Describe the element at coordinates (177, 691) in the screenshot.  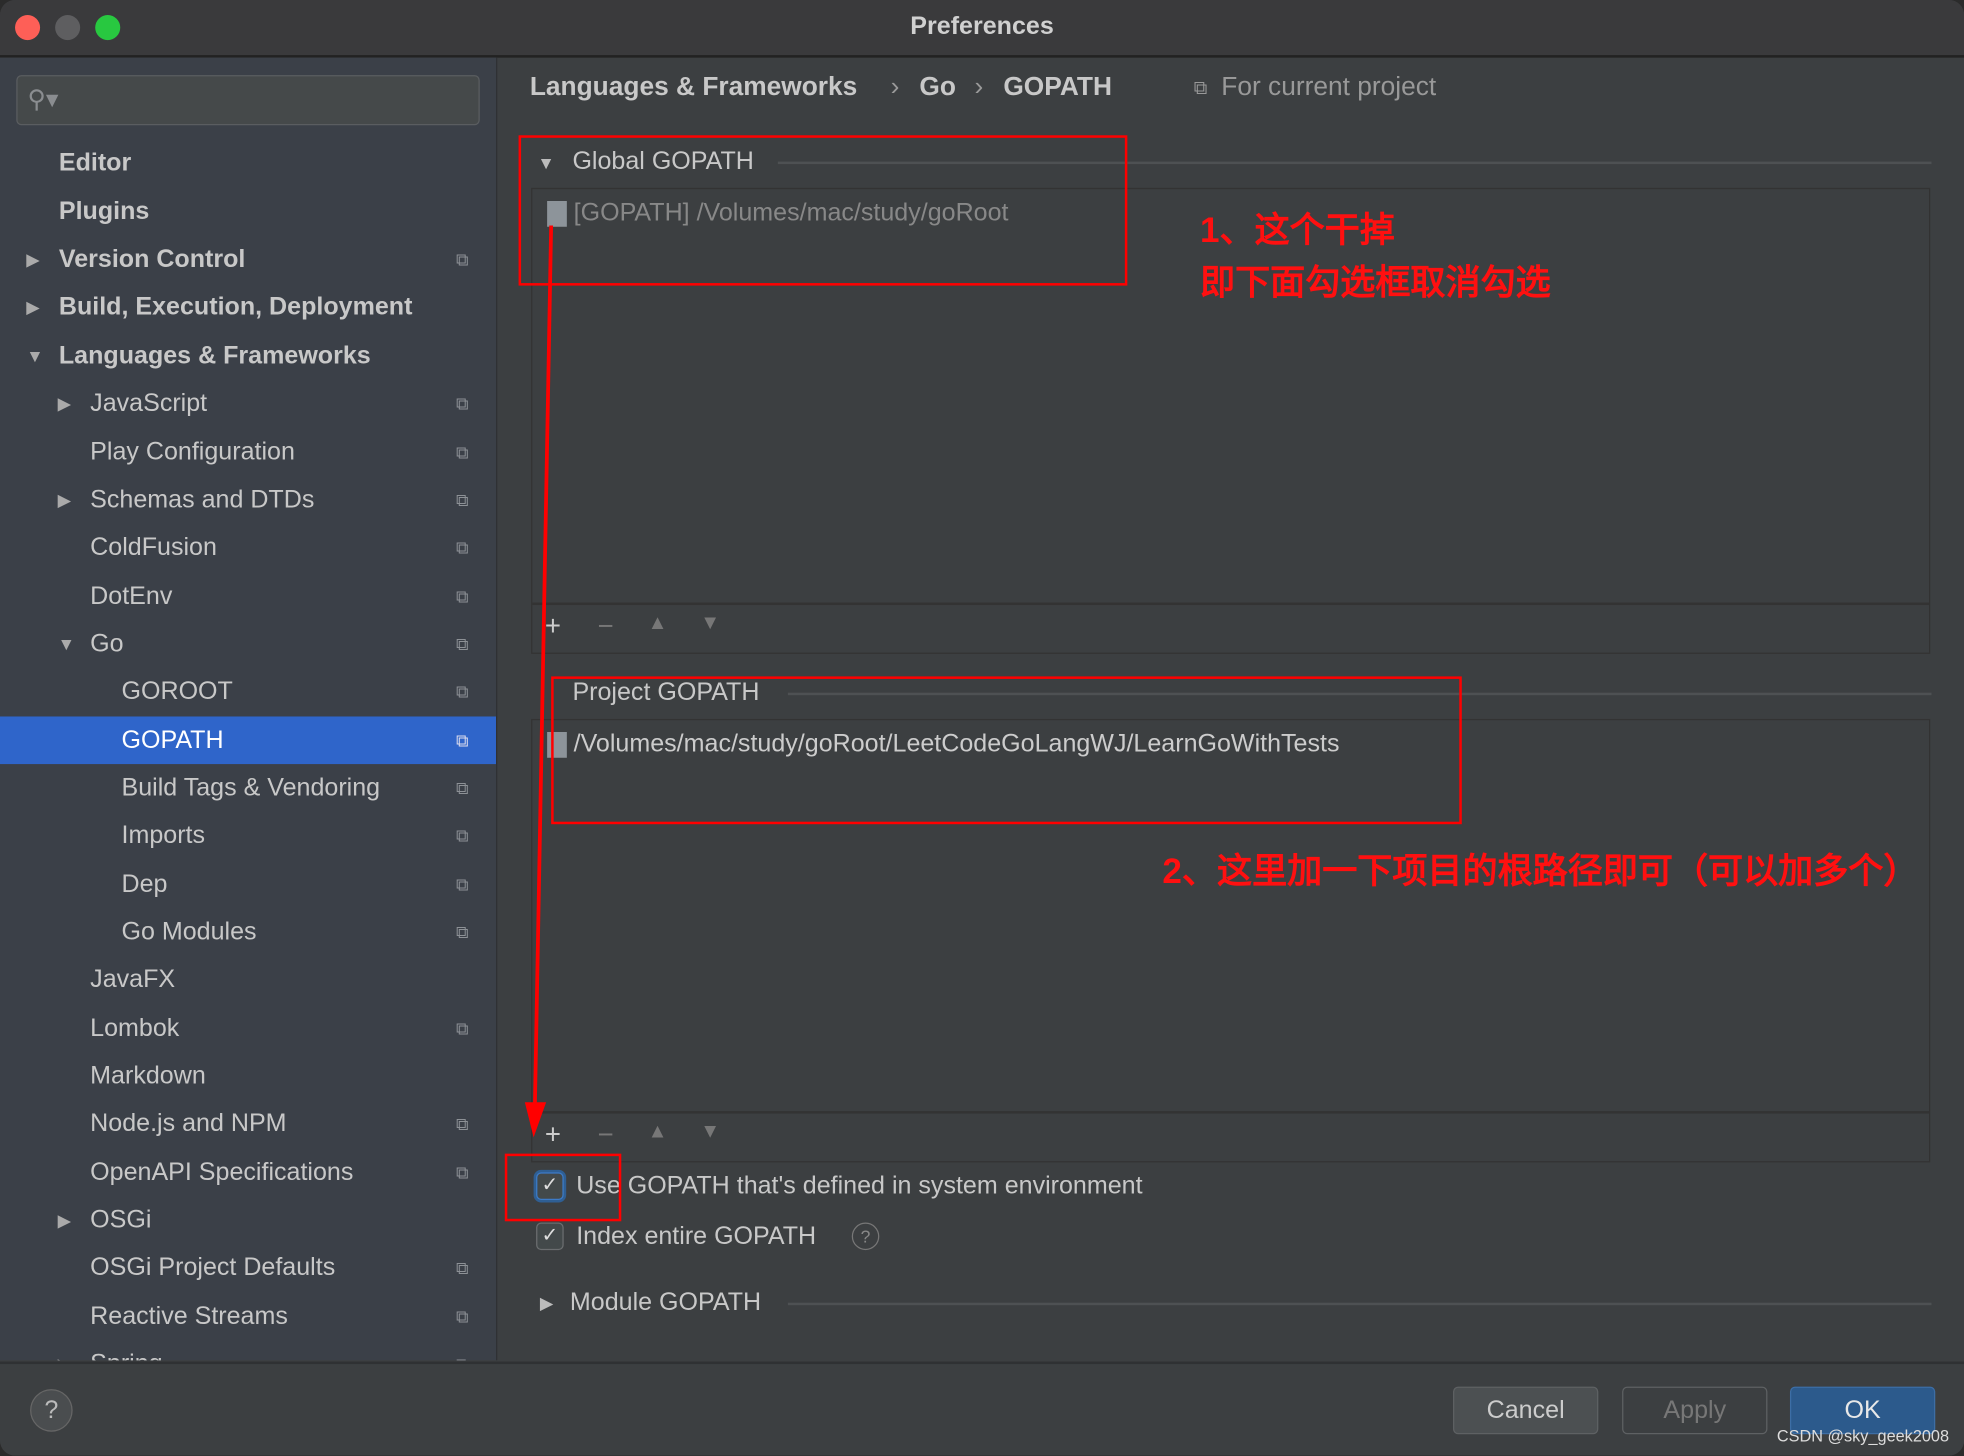
I see `sidebar-item-label: GOROOT` at that location.